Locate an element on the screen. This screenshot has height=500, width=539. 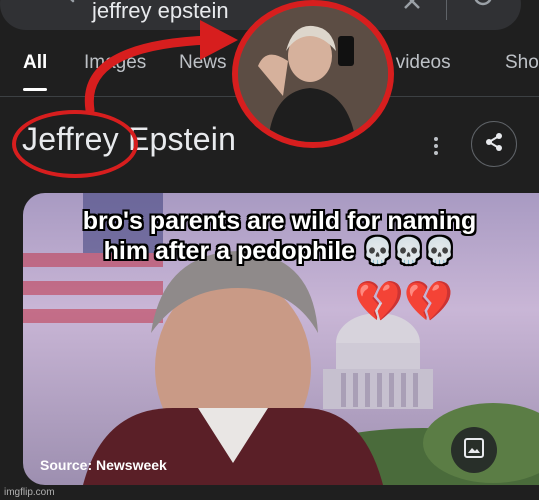
tab-all: All is located at coordinates (35, 63).